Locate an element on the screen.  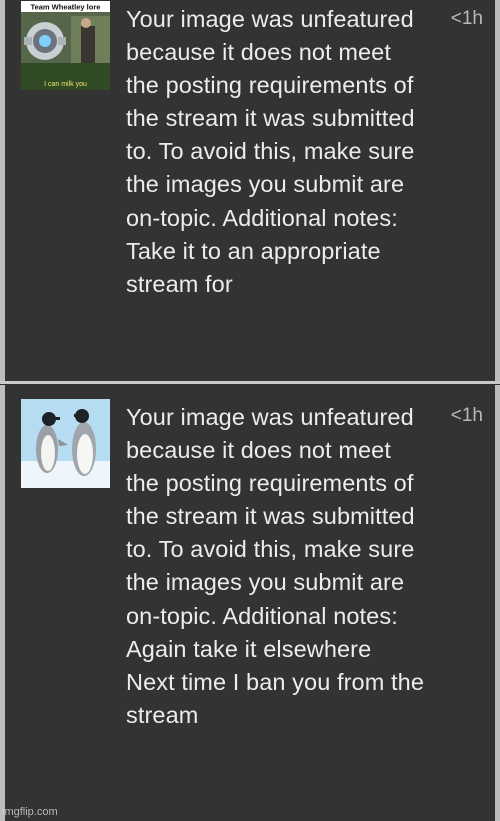
wheatley-meme-image: Team Wheatley lore I can milk you is located at coordinates (65, 45).